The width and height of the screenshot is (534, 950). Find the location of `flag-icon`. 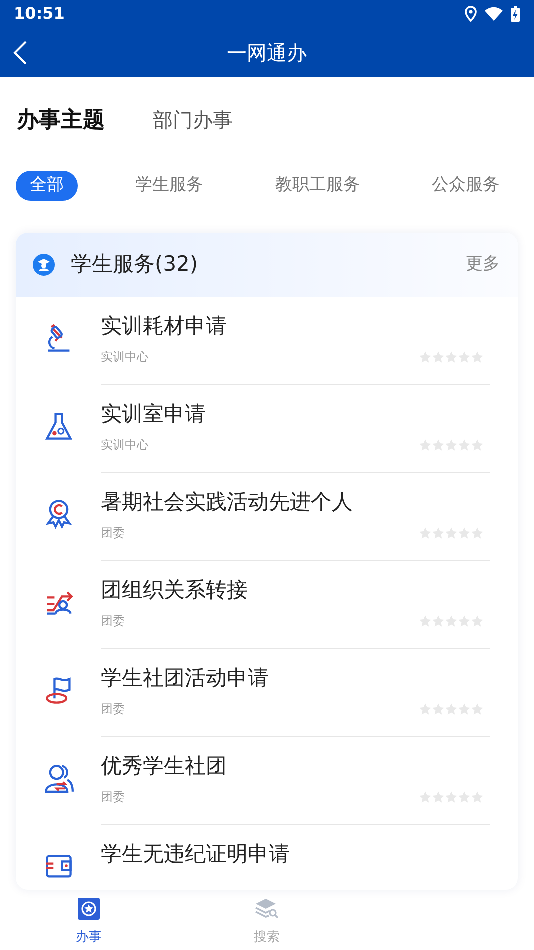

flag-icon is located at coordinates (59, 690).